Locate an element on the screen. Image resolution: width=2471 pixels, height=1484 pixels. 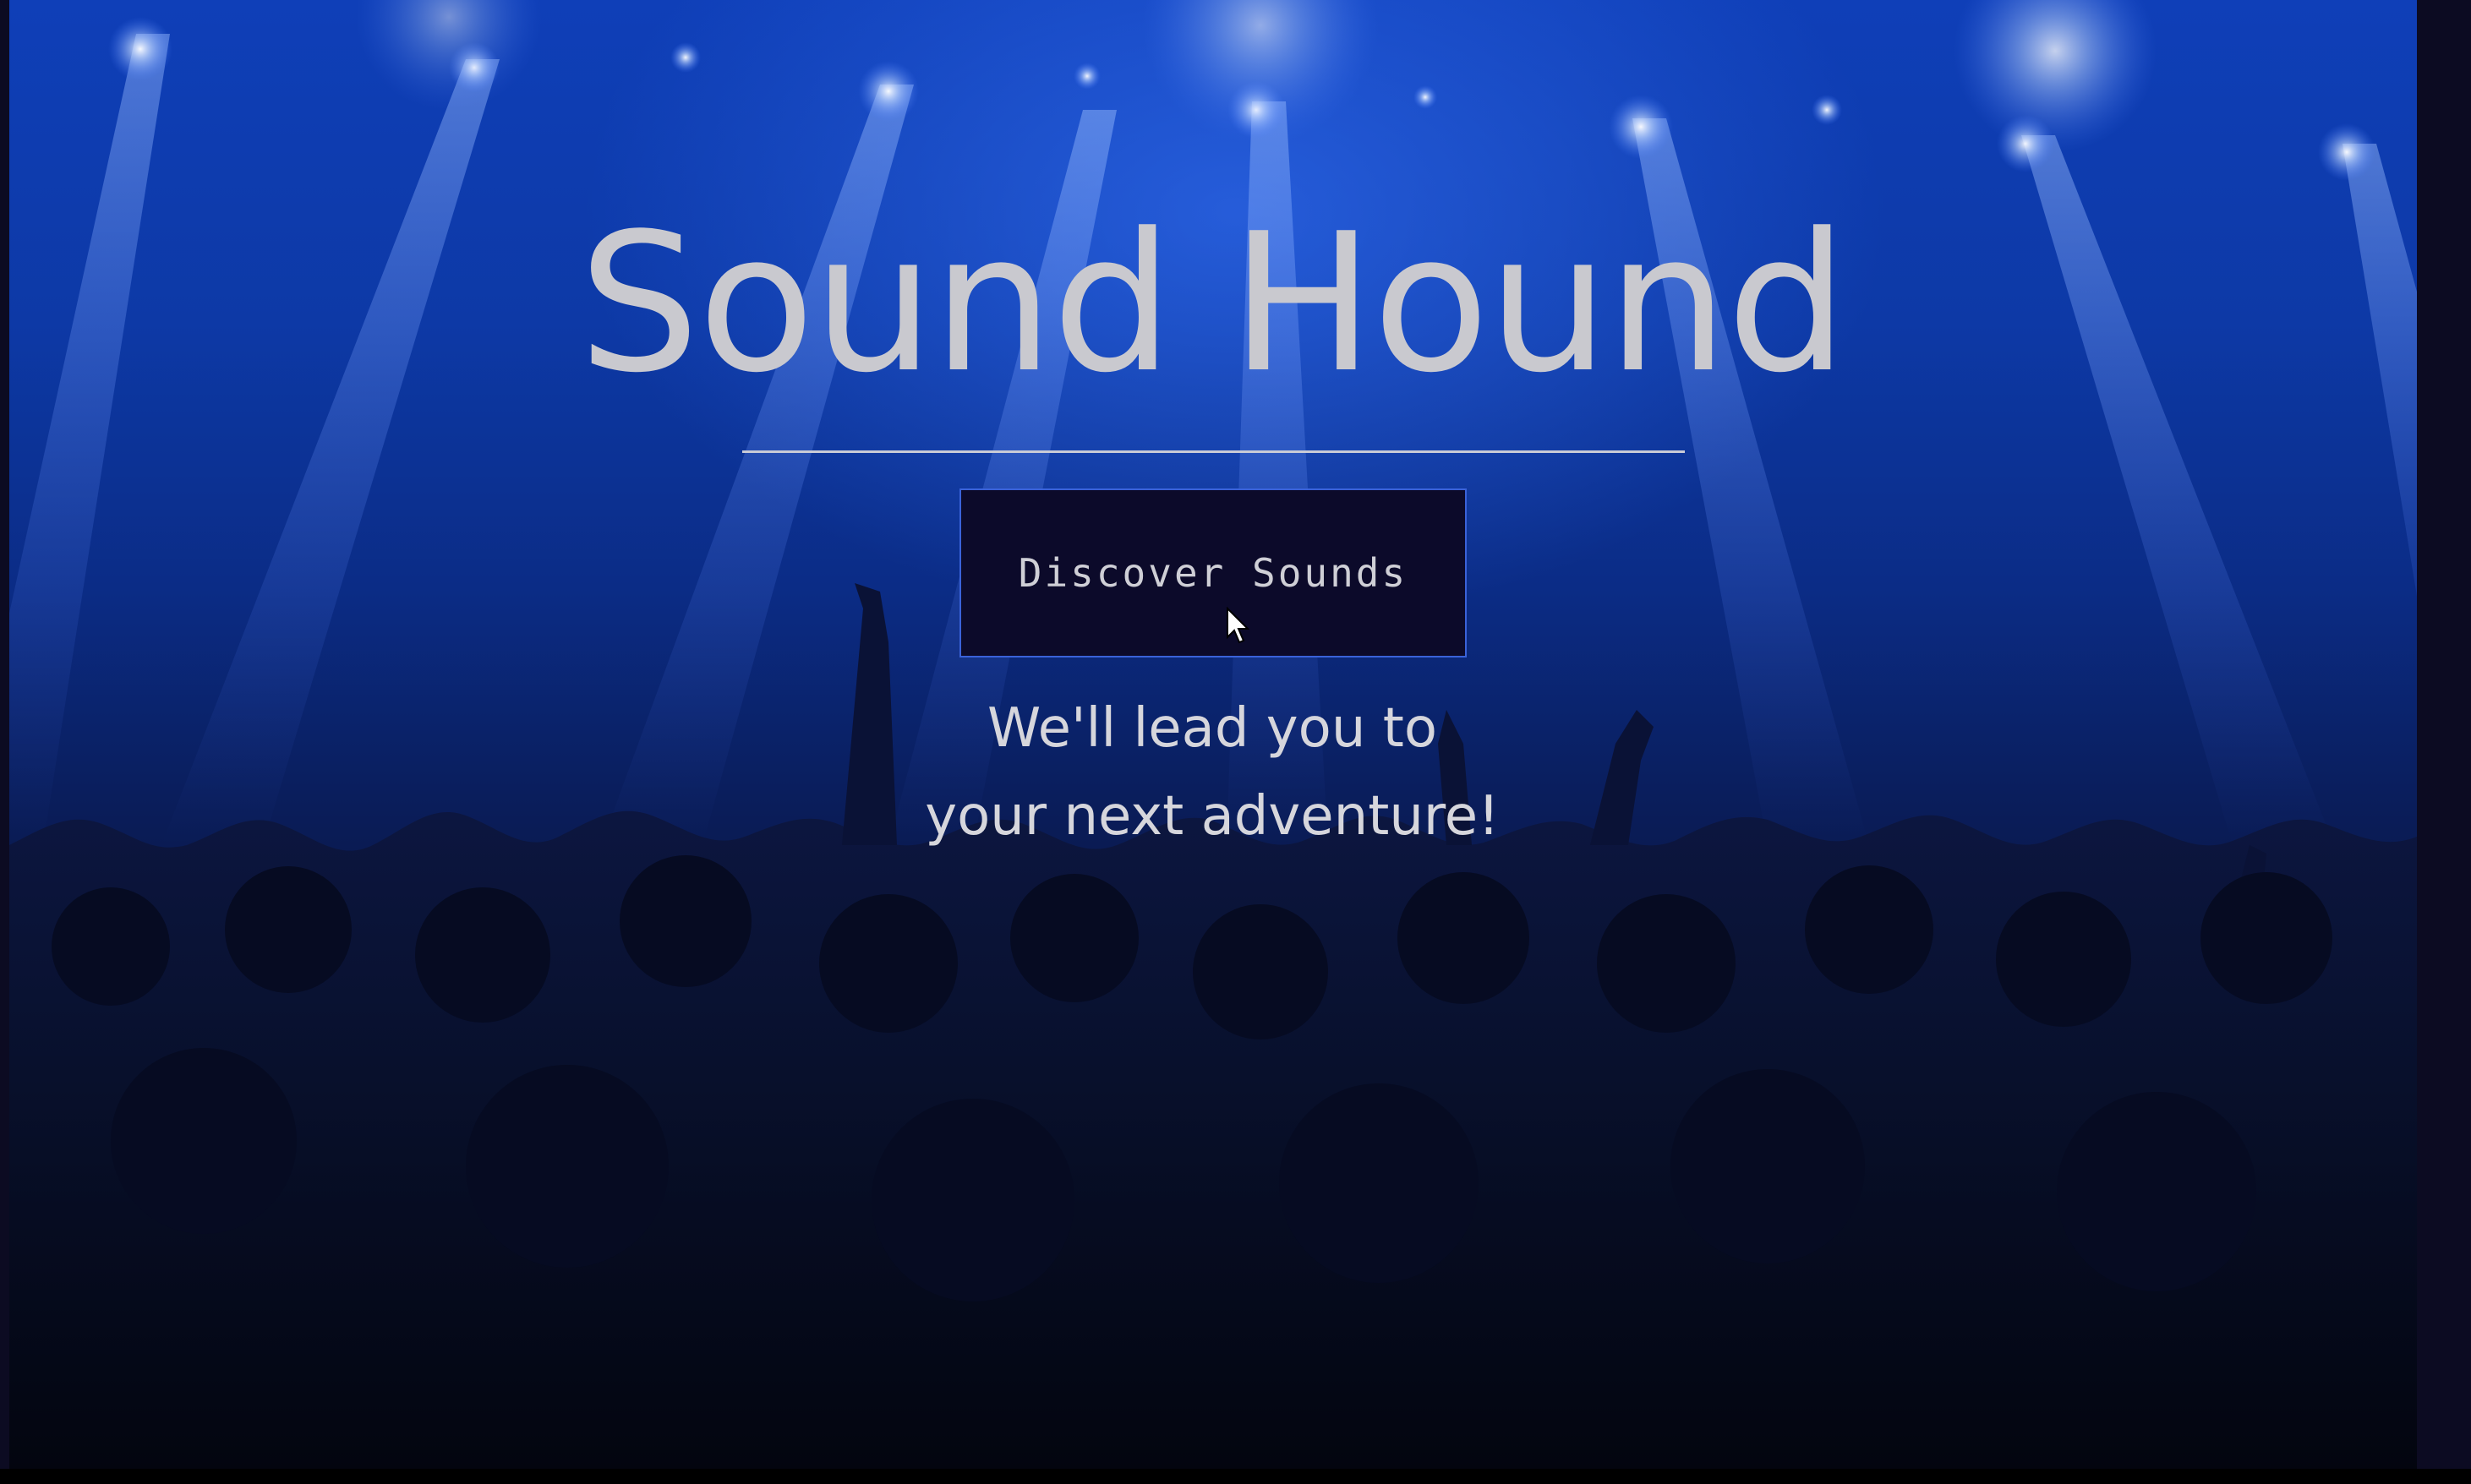
tagline: We'll lead you to your next adventure! is located at coordinates (1212, 773).